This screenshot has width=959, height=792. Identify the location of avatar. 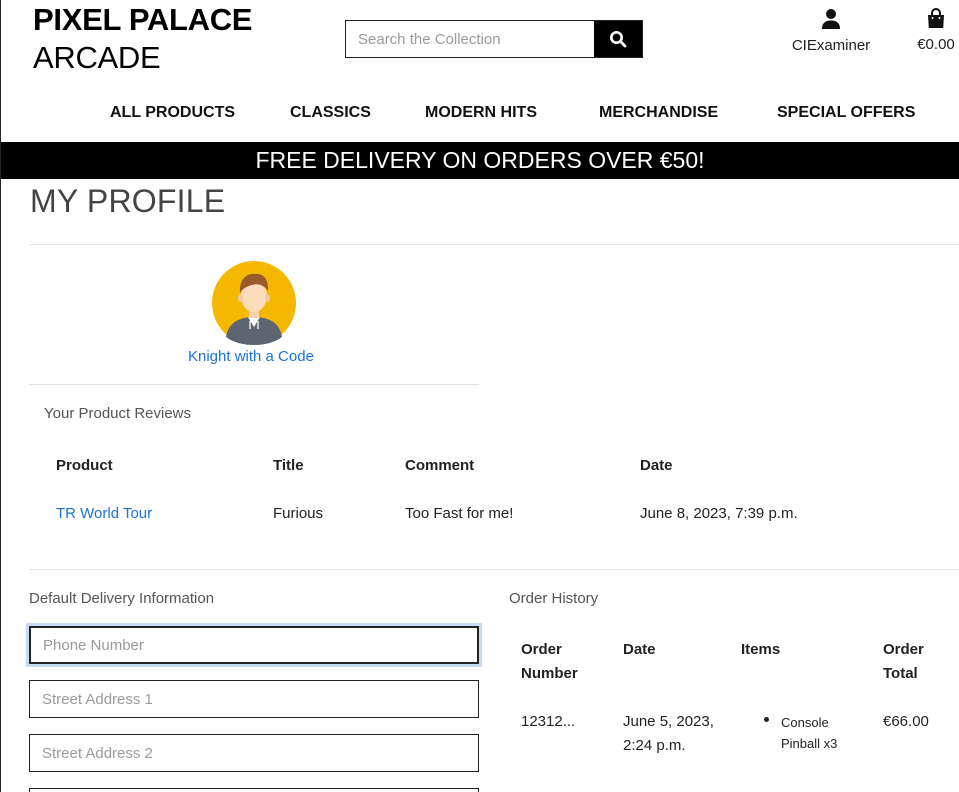
(254, 303).